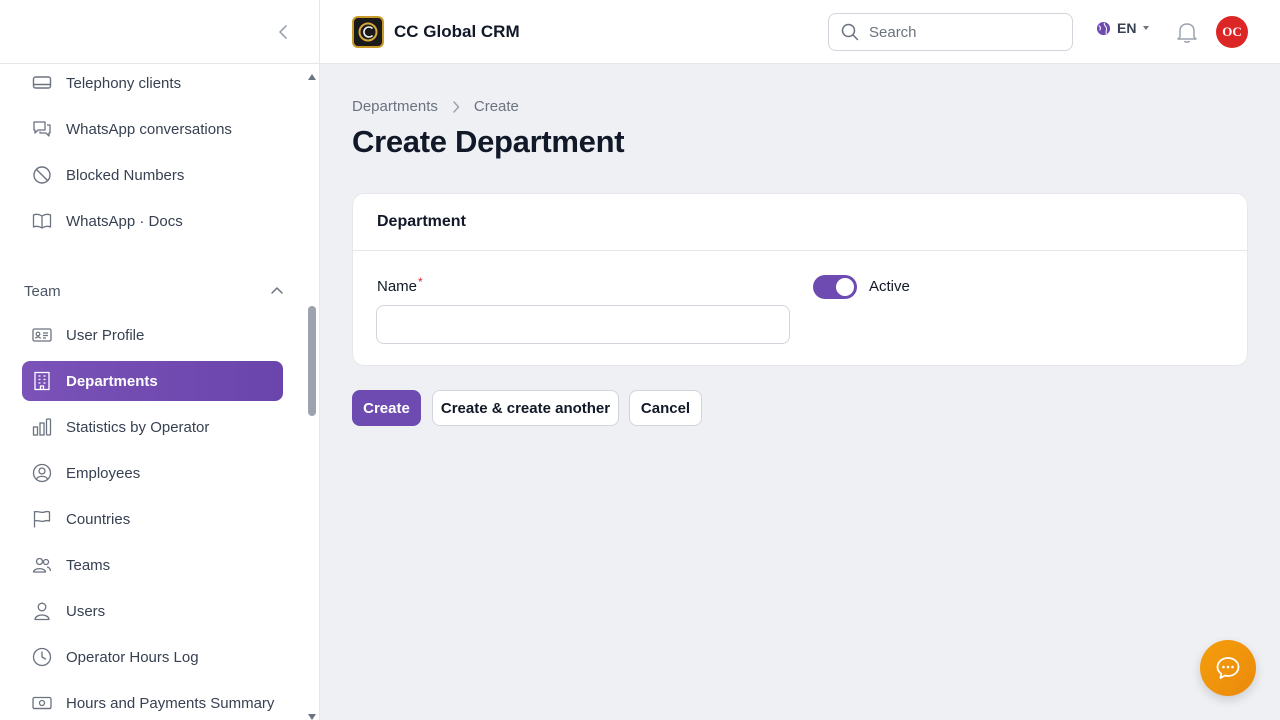 This screenshot has height=720, width=1280. I want to click on sidebar-item-telephony-clients: Telephony clients, so click(152, 83).